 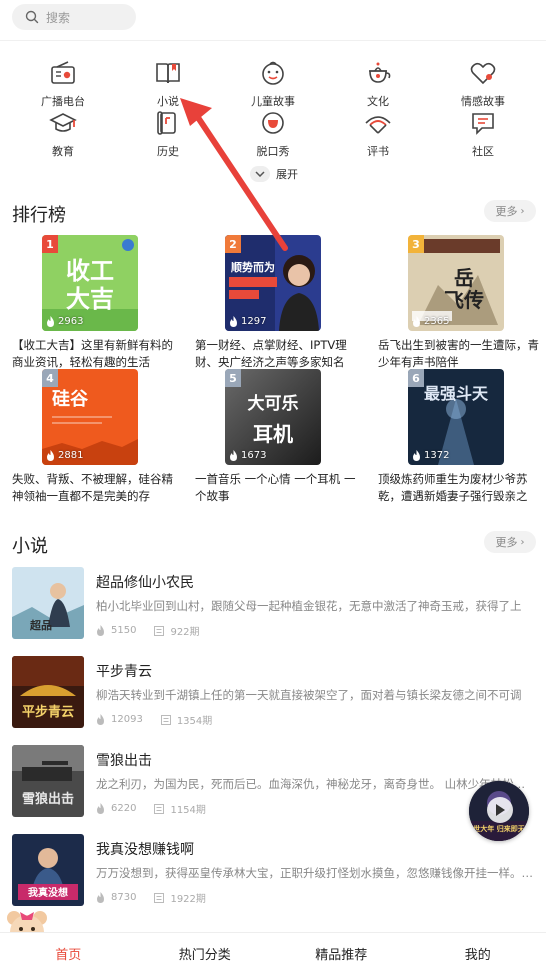 I want to click on svg-text: 最强斗天, so click(x=456, y=393).